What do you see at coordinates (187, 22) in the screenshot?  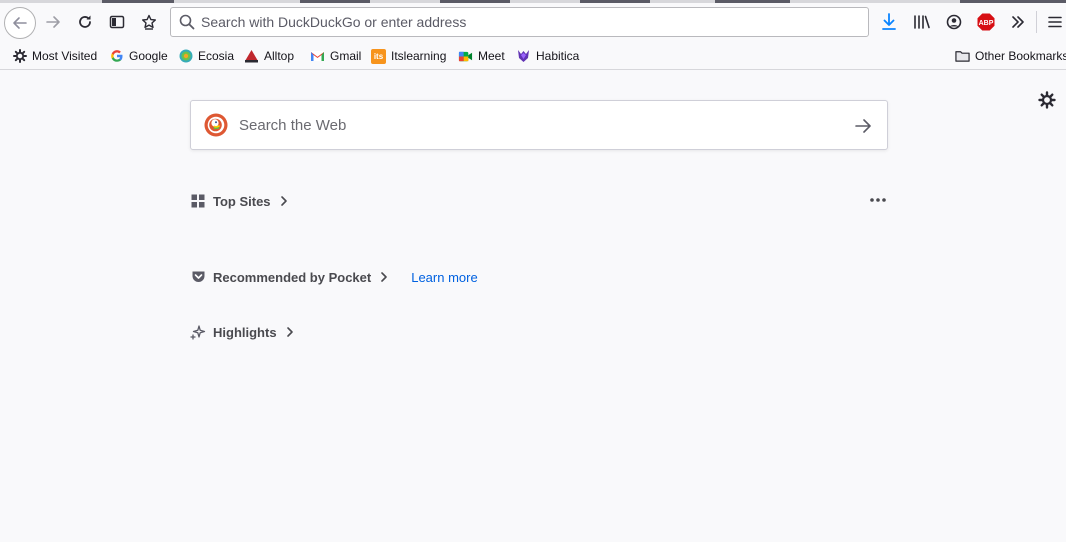 I see `search-icon` at bounding box center [187, 22].